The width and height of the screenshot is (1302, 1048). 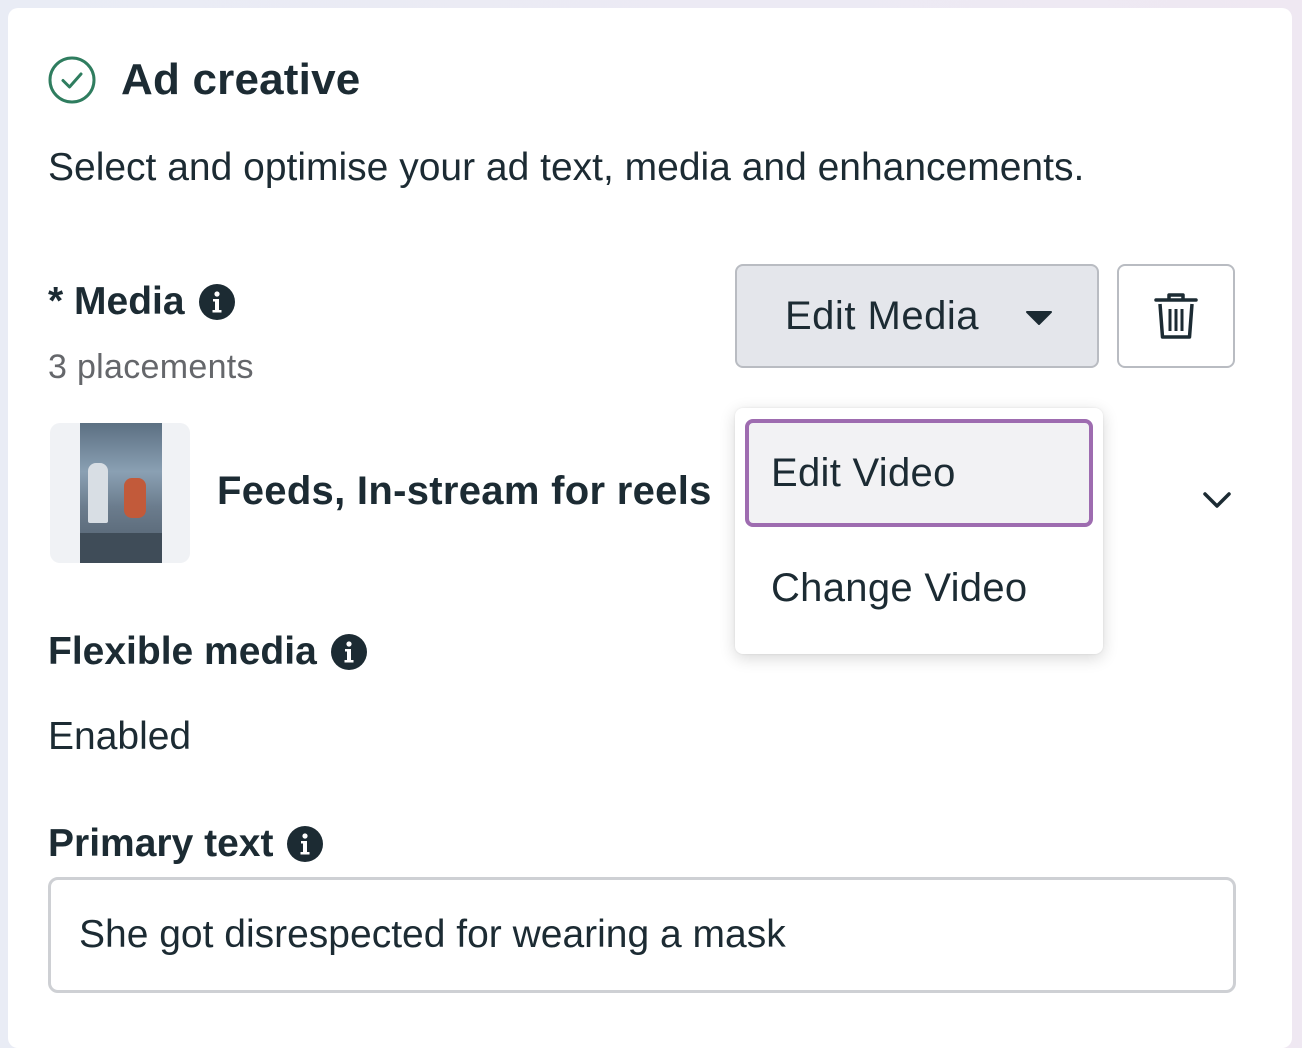 I want to click on video-thumbnail-image, so click(x=121, y=493).